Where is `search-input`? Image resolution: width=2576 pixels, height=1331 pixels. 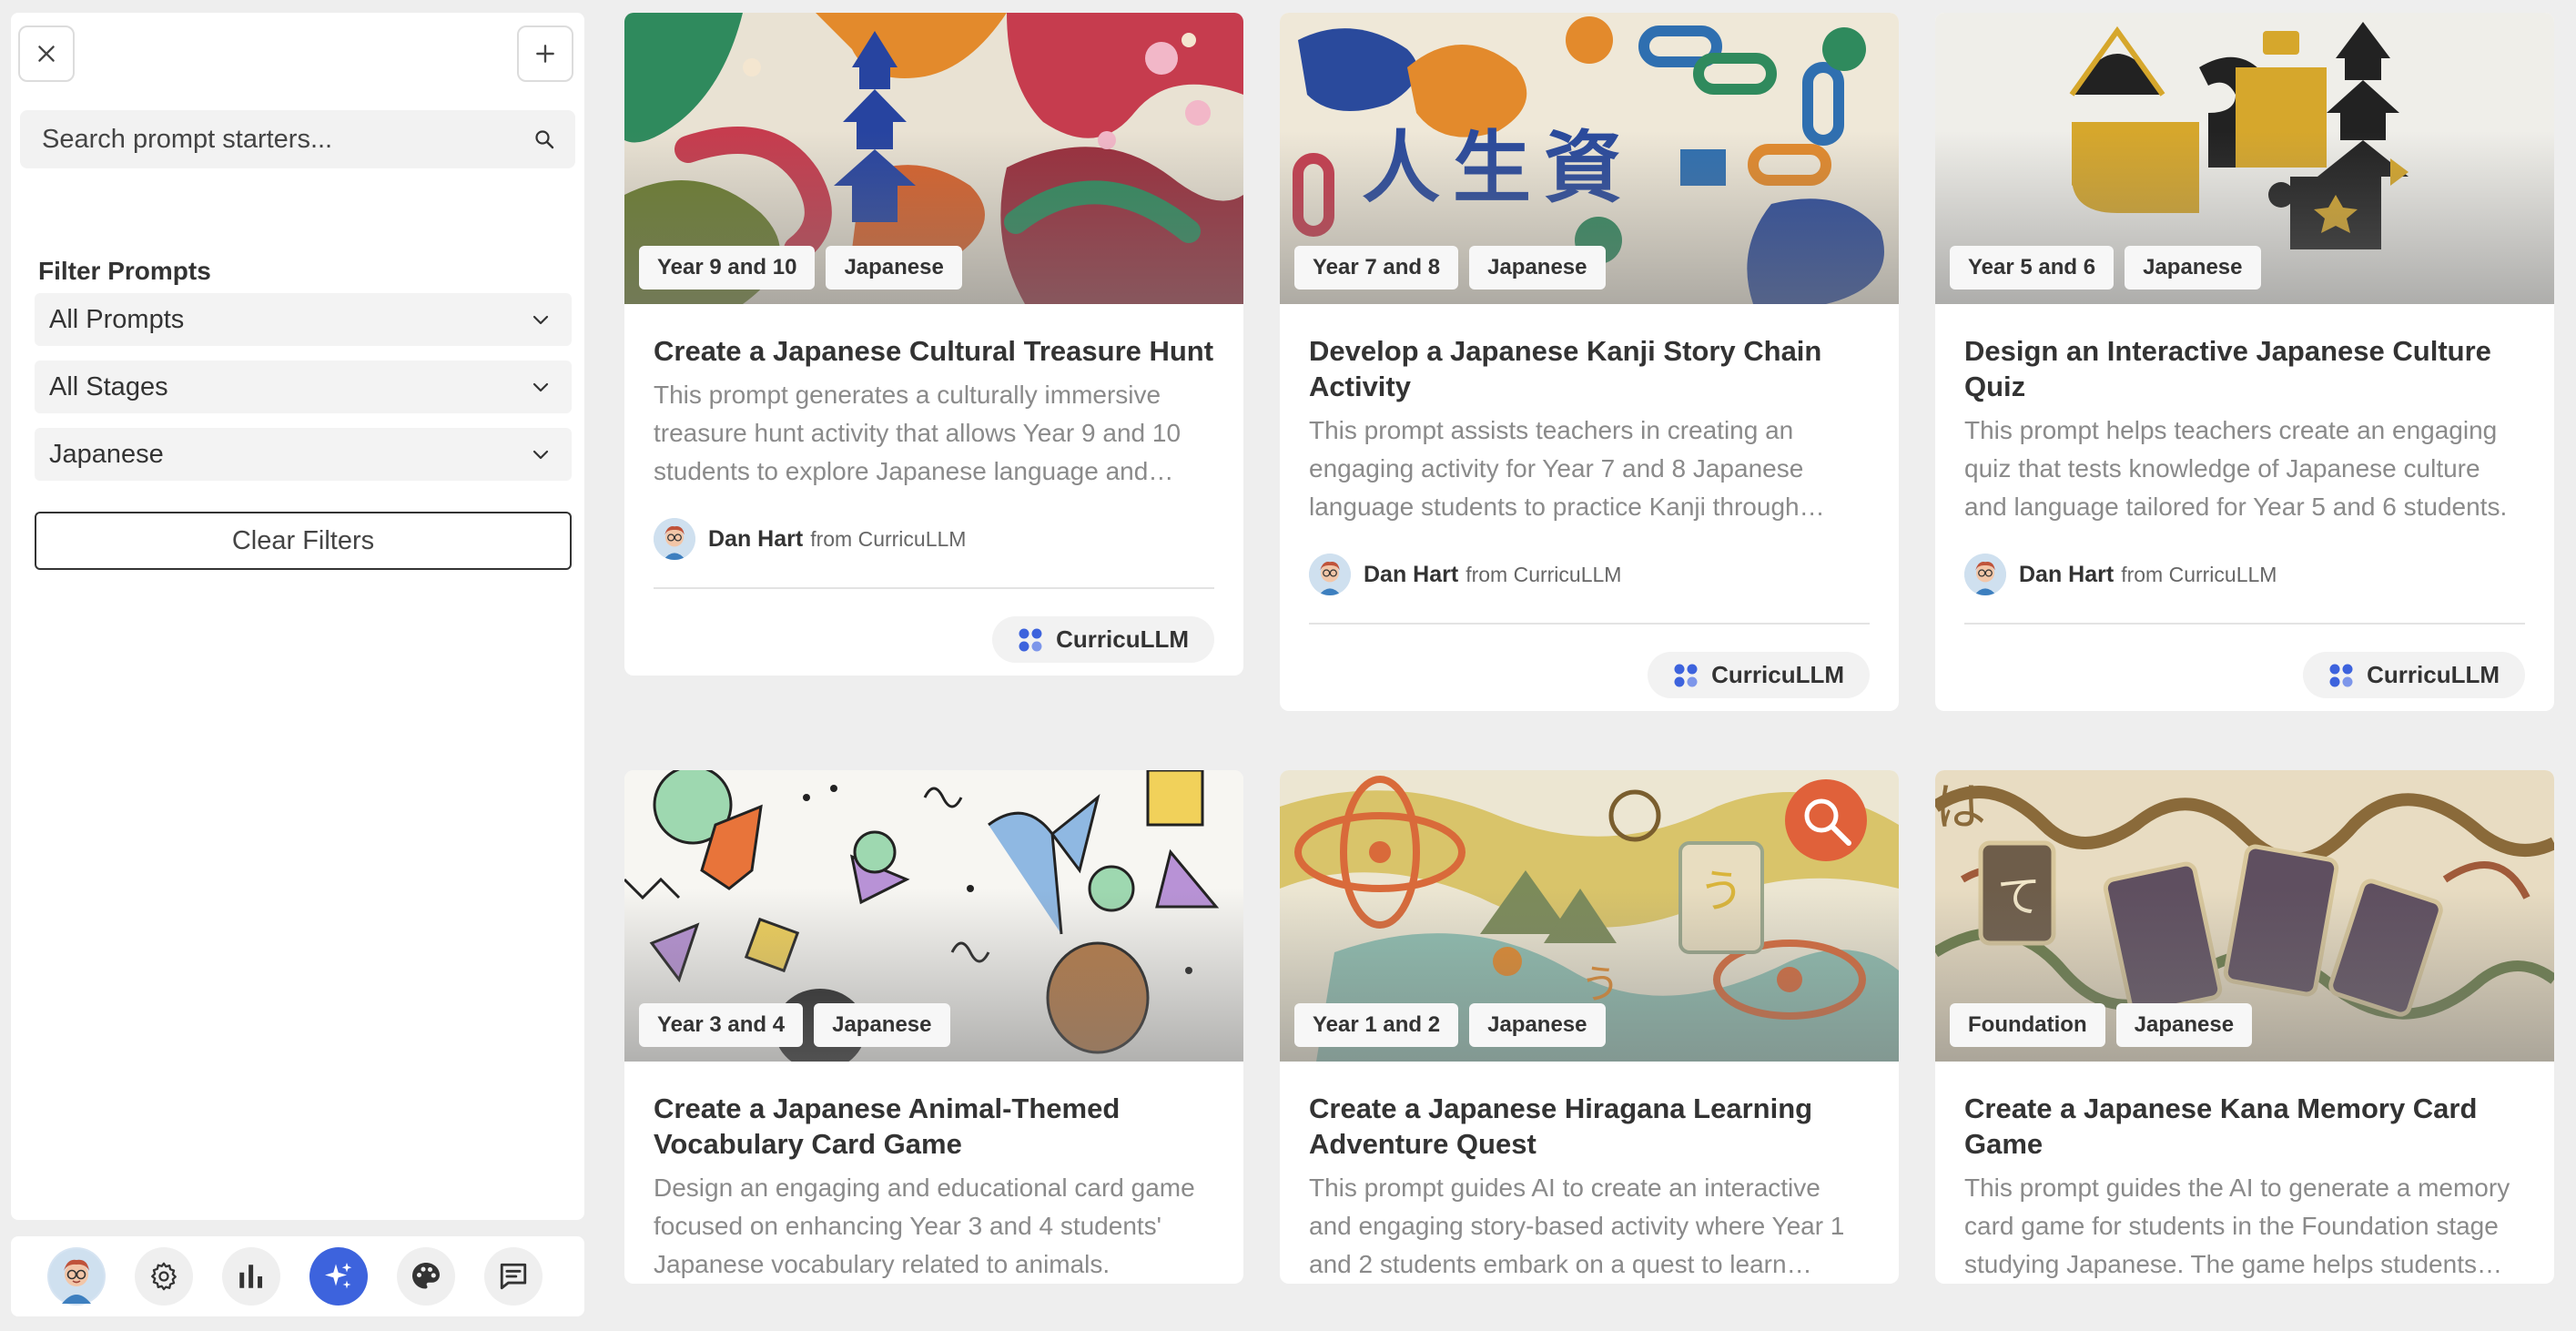
search-input is located at coordinates (286, 139).